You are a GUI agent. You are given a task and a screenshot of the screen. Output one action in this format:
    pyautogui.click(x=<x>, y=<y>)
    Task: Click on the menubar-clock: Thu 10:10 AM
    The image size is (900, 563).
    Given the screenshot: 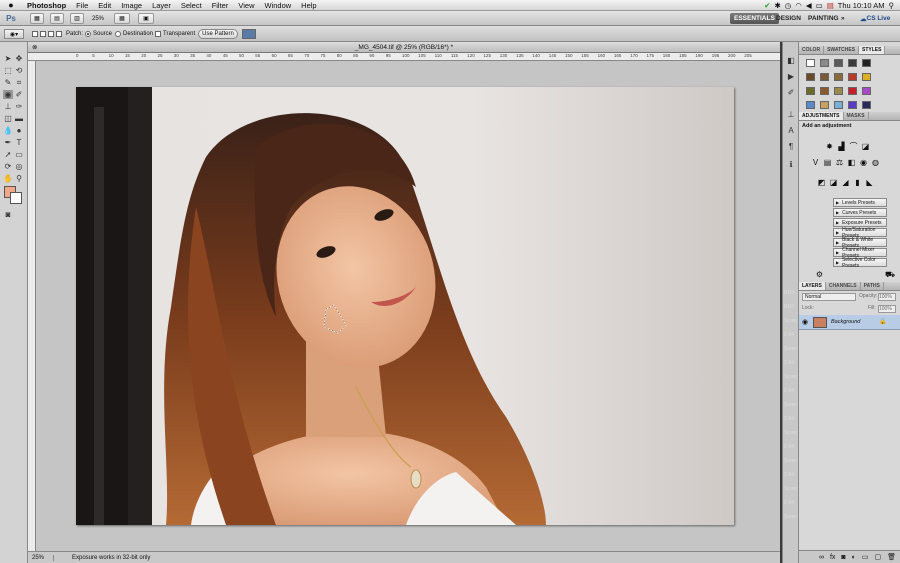 What is the action you would take?
    pyautogui.click(x=861, y=5)
    